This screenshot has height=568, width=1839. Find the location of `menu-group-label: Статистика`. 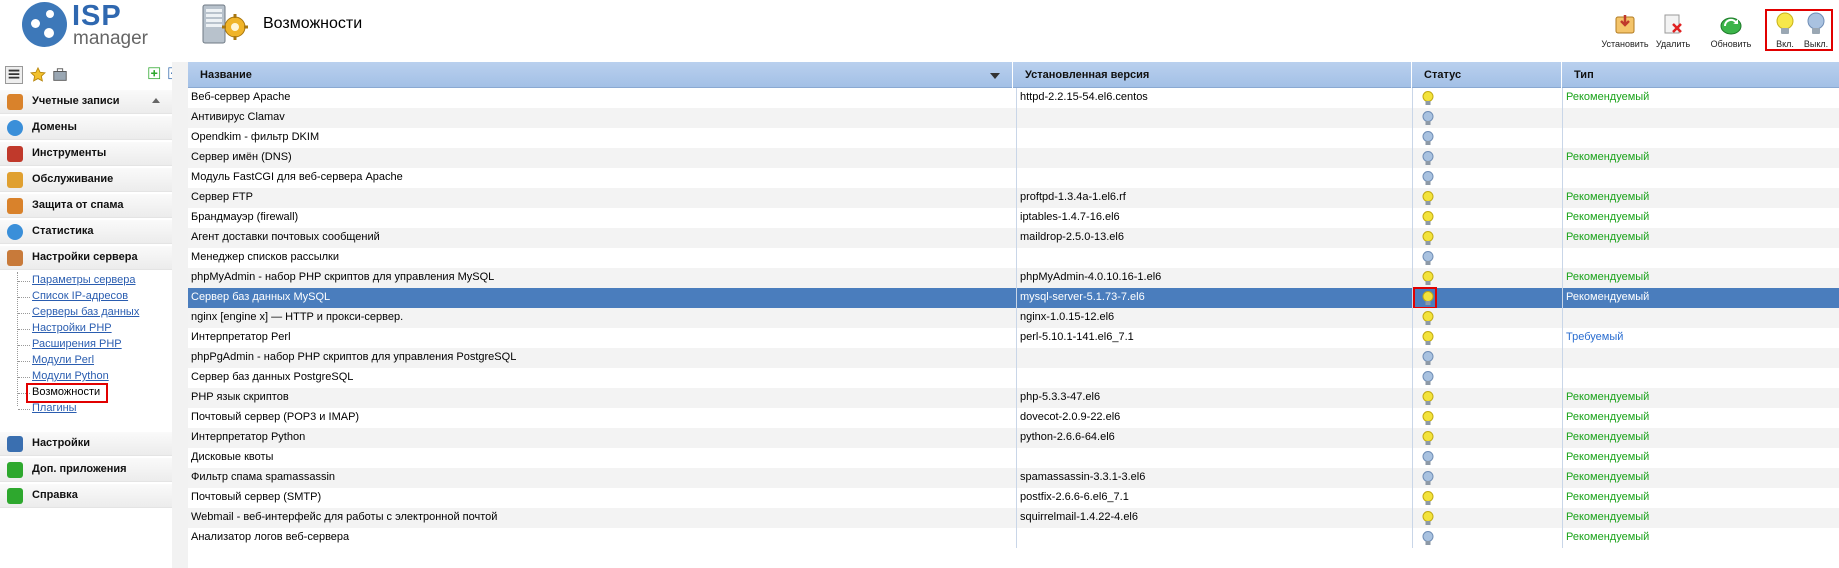

menu-group-label: Статистика is located at coordinates (63, 231).